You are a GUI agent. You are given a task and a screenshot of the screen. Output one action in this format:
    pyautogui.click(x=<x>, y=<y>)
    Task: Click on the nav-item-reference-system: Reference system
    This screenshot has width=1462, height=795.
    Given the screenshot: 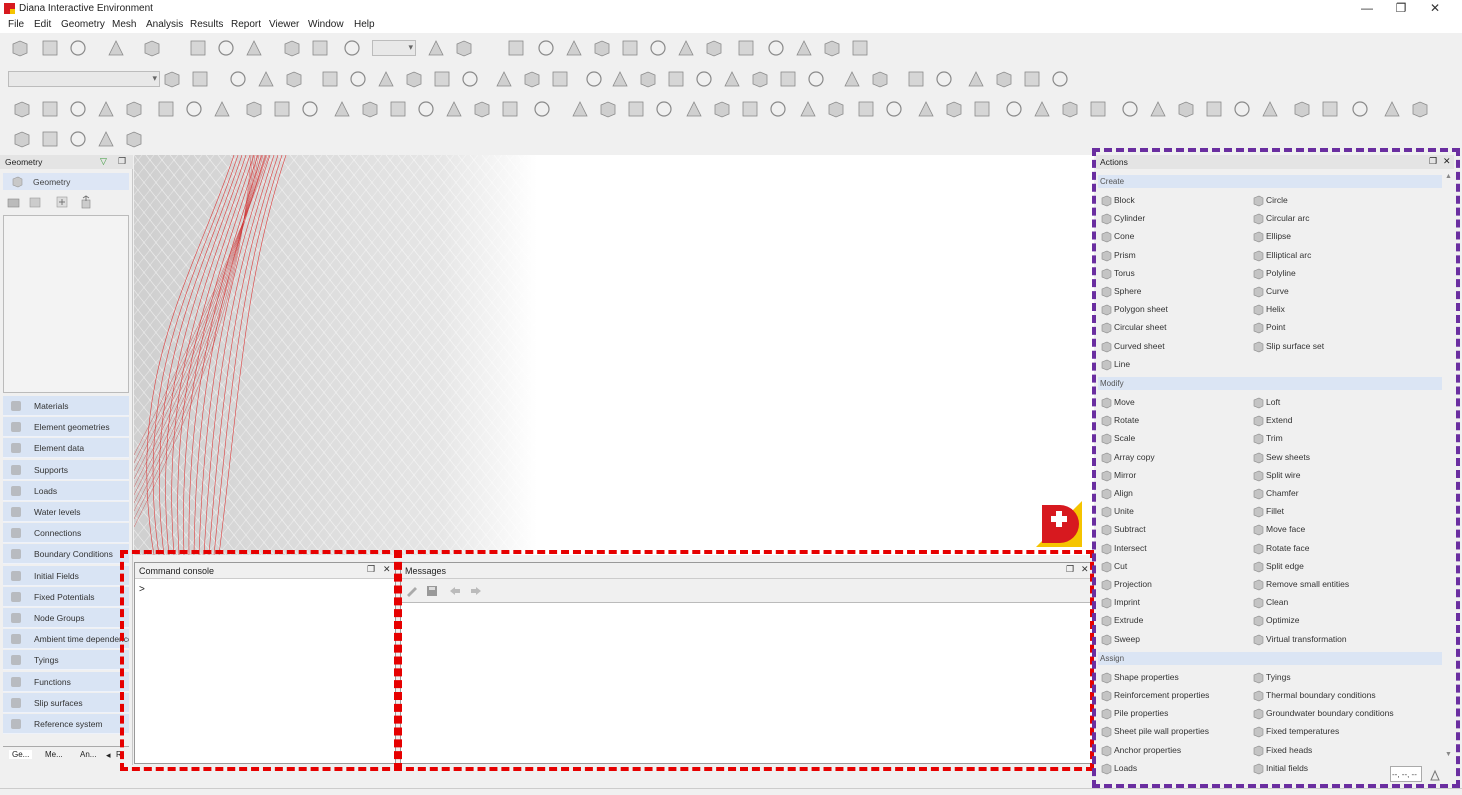 What is the action you would take?
    pyautogui.click(x=66, y=724)
    